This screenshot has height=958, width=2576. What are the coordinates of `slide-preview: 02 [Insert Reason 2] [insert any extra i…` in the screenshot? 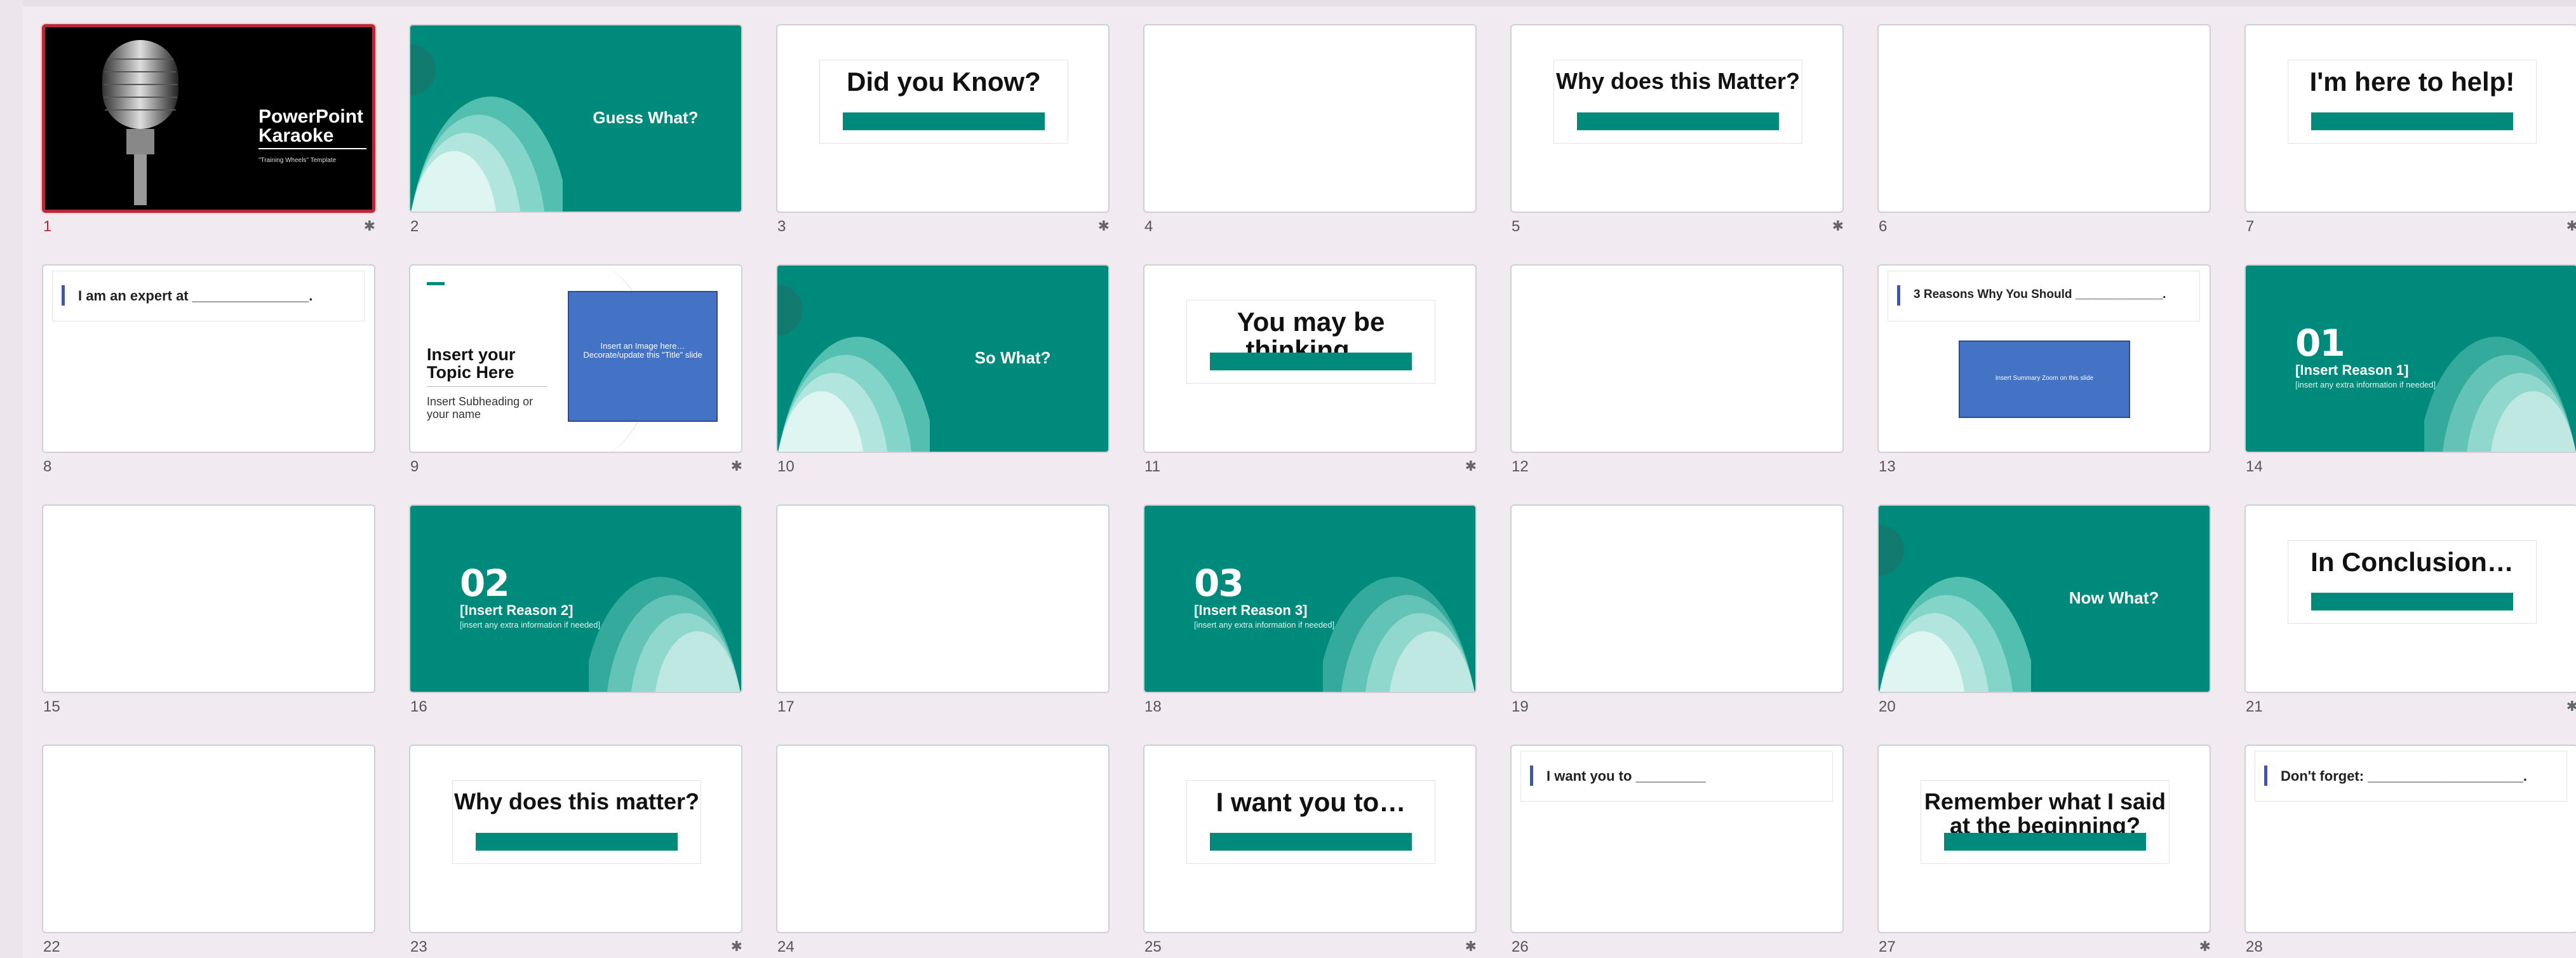 It's located at (575, 598).